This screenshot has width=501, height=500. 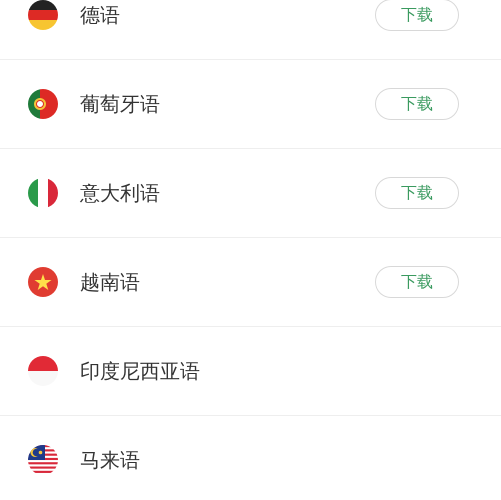 I want to click on language-name: 德语, so click(x=100, y=15).